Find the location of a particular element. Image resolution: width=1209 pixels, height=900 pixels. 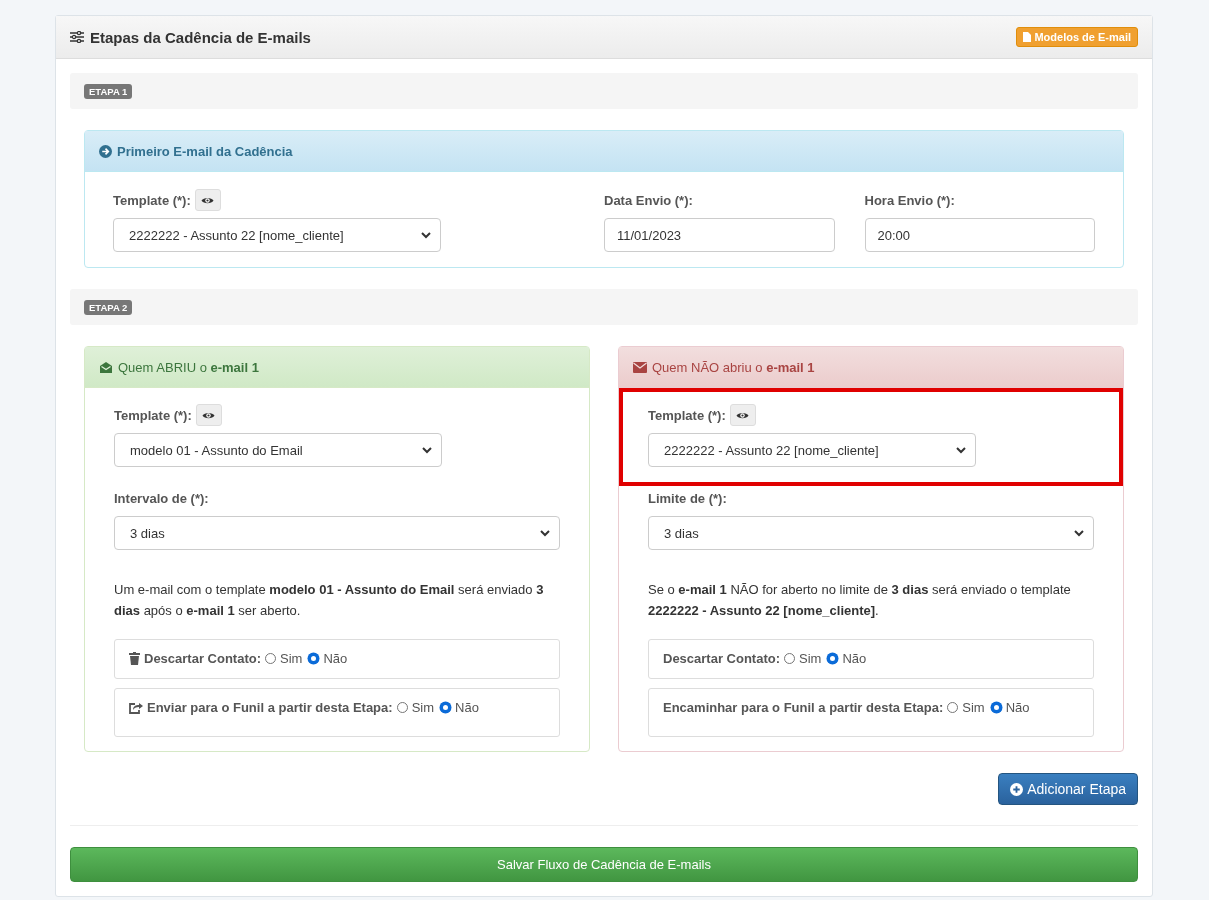

card-title: Quem ABRIU o e-mail 1 is located at coordinates (188, 367).